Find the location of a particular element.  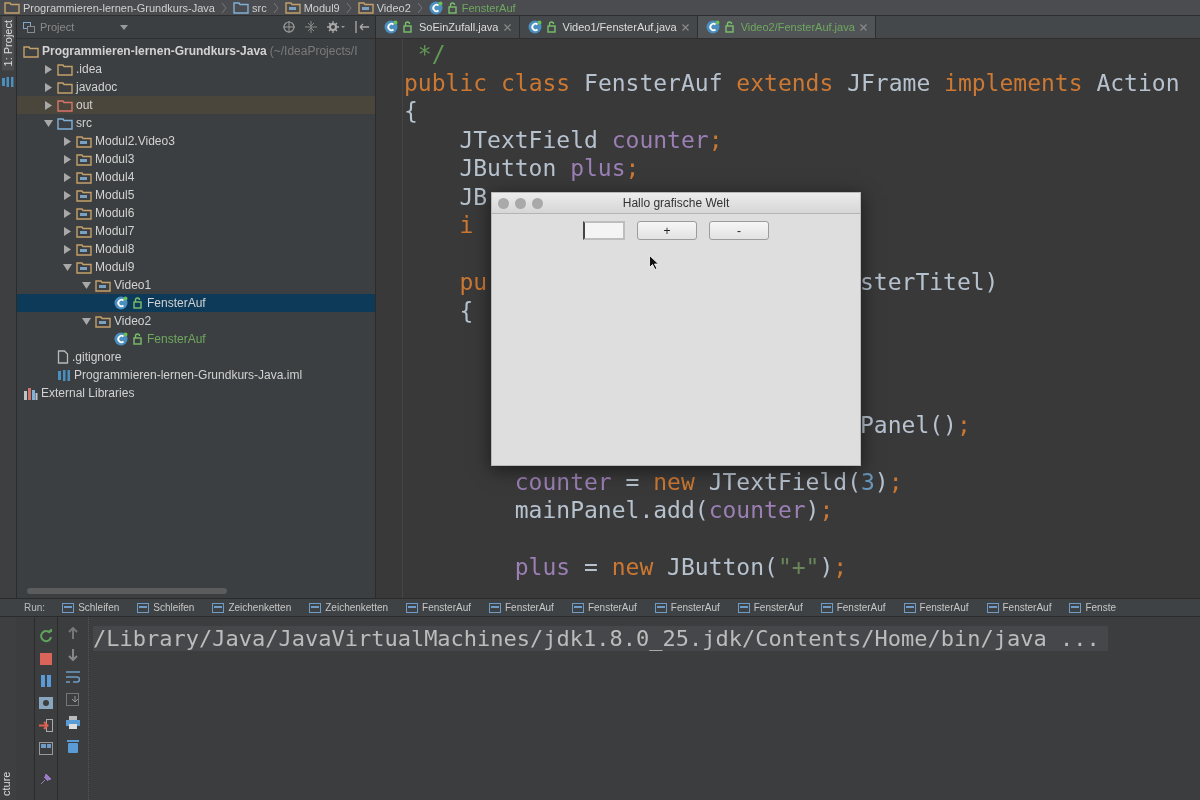

pin-icon is located at coordinates (46, 779).